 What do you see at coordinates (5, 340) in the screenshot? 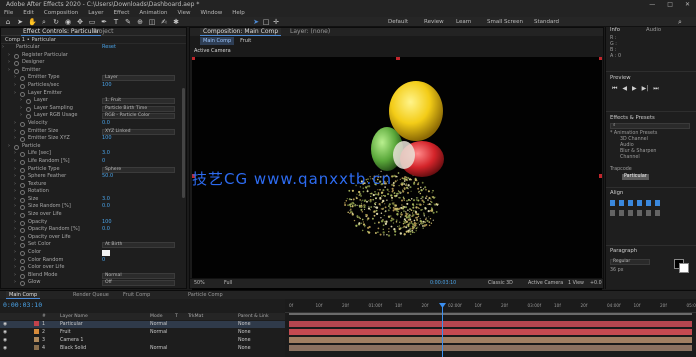
I see `visibility-eye-icon: ◉` at bounding box center [5, 340].